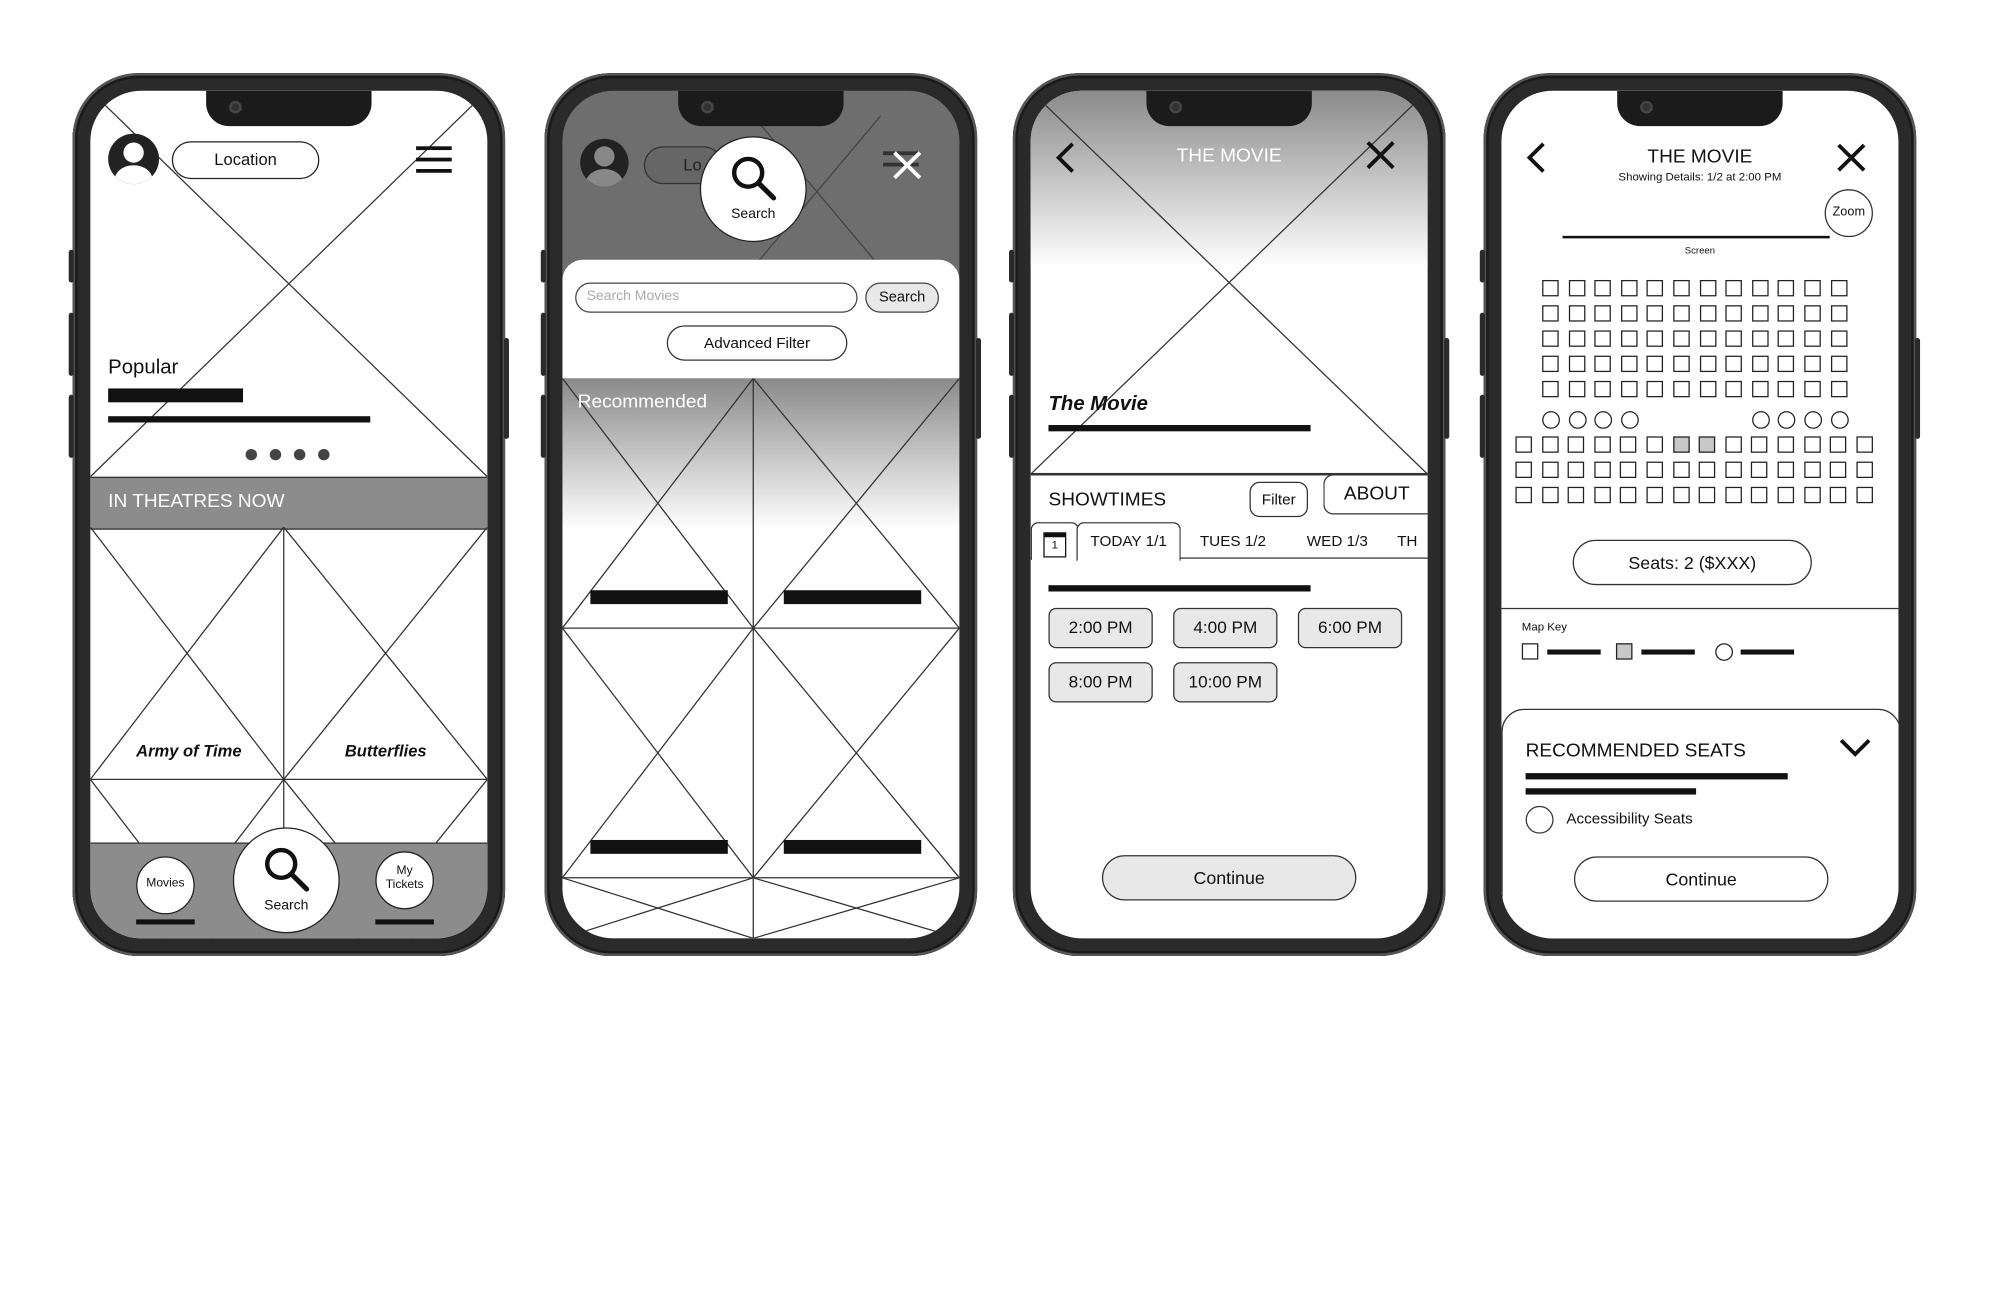 The image size is (1990, 1312). I want to click on nav-search-button: Search, so click(286, 880).